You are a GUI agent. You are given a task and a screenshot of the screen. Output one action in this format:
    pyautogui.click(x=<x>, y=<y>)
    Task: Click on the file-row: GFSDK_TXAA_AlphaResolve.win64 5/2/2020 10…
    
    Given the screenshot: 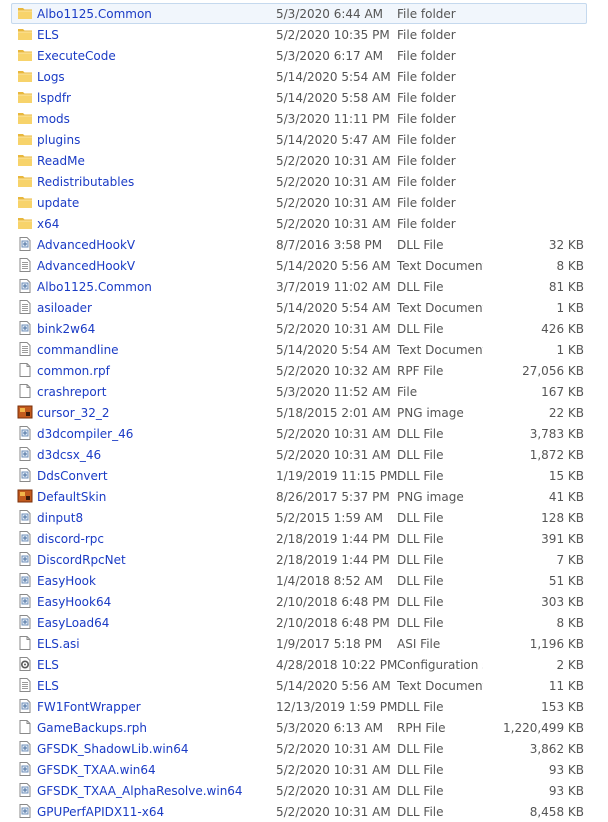 What is the action you would take?
    pyautogui.click(x=304, y=790)
    